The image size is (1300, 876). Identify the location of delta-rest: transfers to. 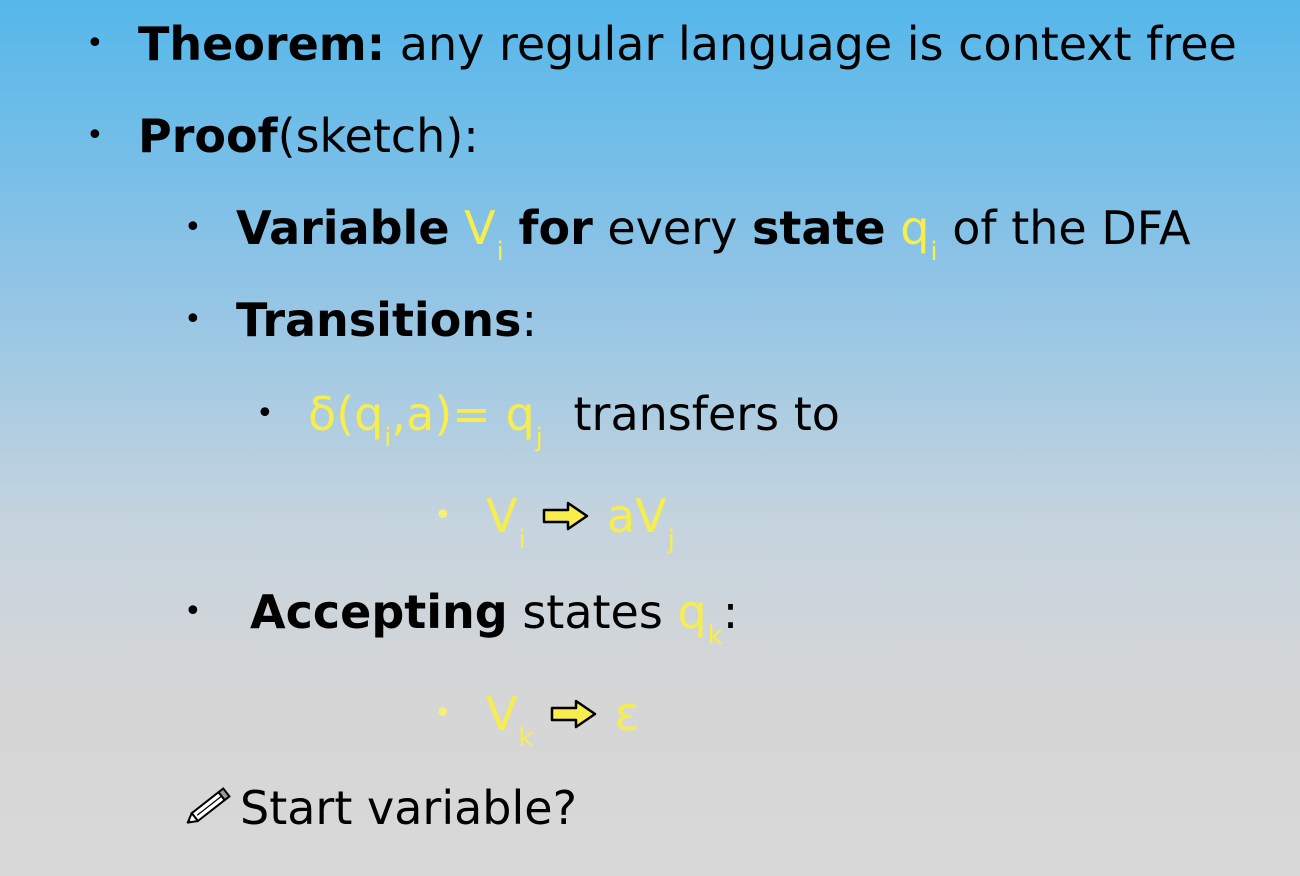
(706, 414).